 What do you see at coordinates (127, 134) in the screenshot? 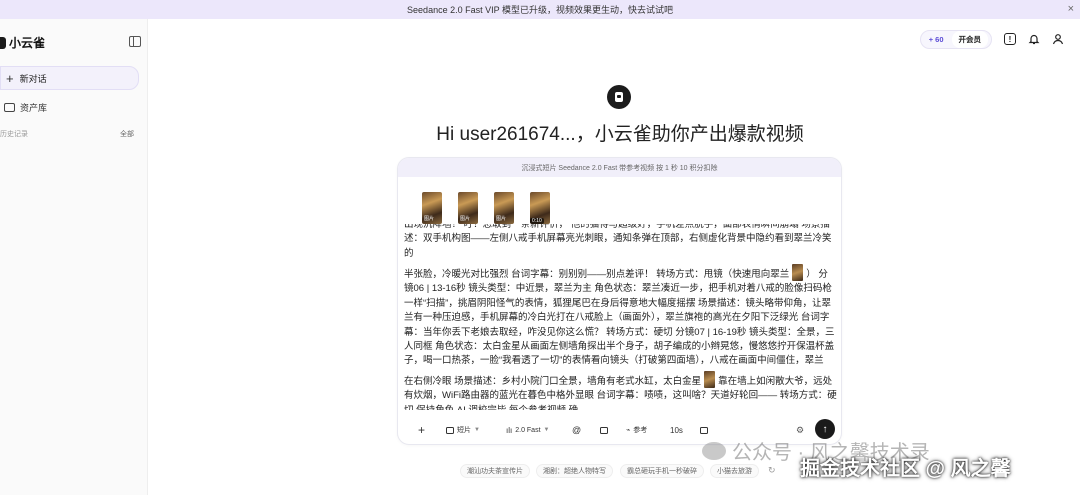
I see `history-all-link: 全部` at bounding box center [127, 134].